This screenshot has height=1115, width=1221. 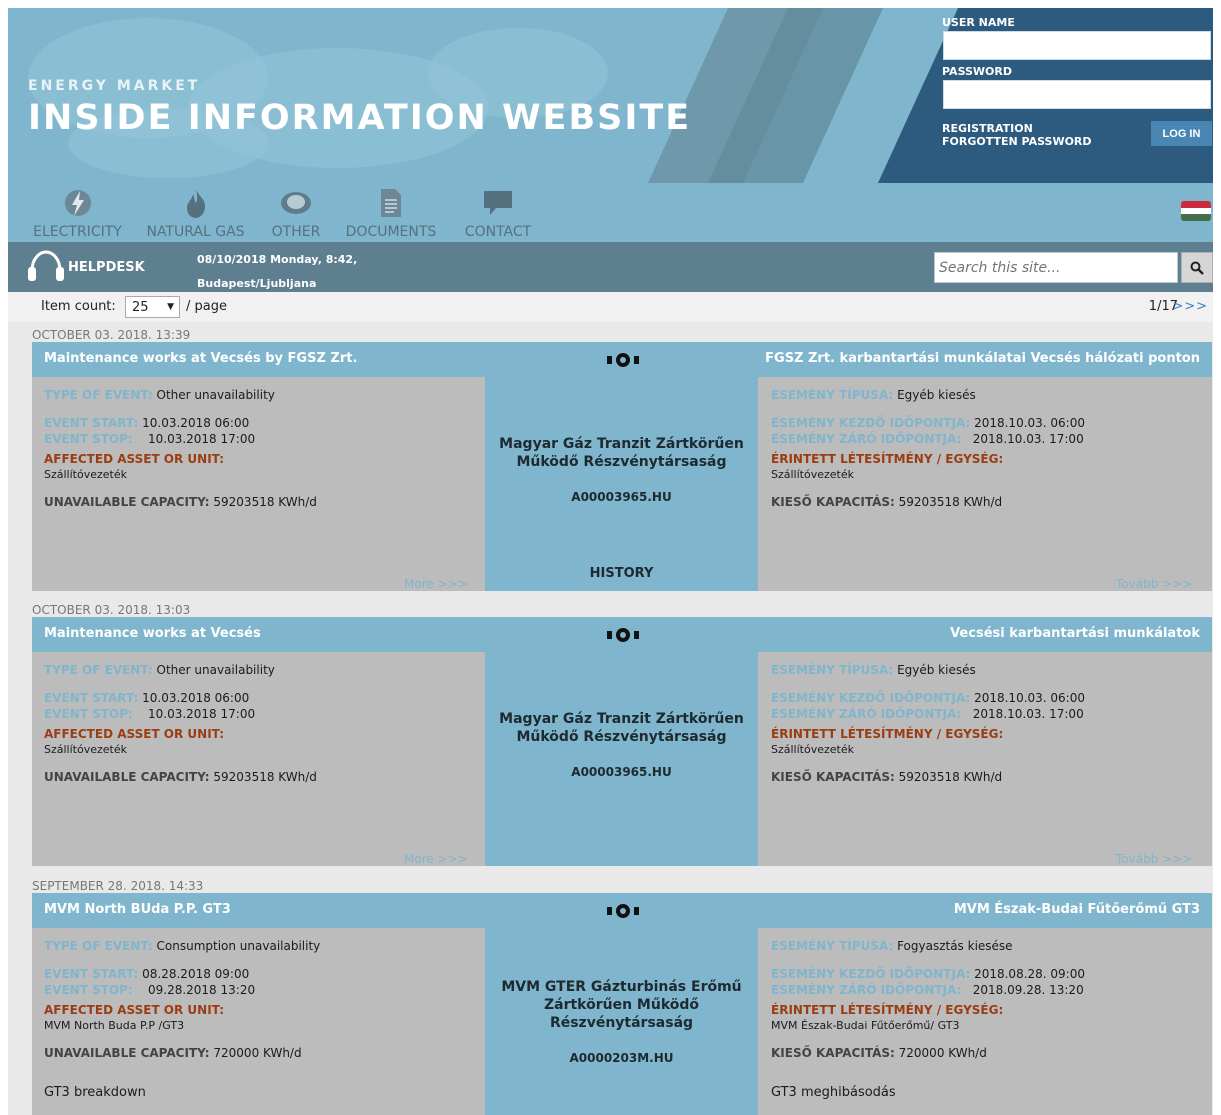 What do you see at coordinates (296, 203) in the screenshot?
I see `circle-icon` at bounding box center [296, 203].